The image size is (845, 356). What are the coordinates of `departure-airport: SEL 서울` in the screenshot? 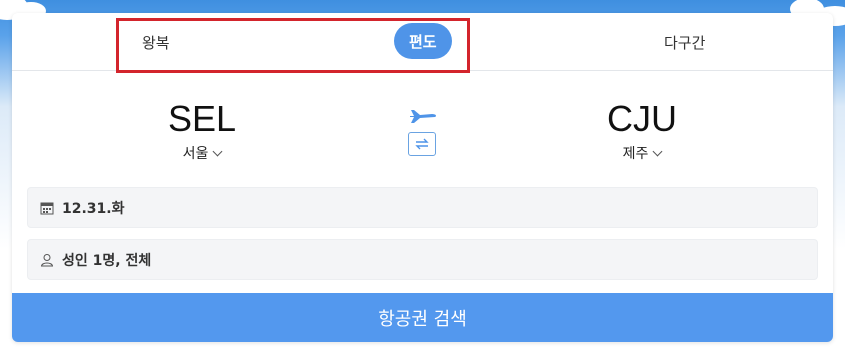 It's located at (202, 131).